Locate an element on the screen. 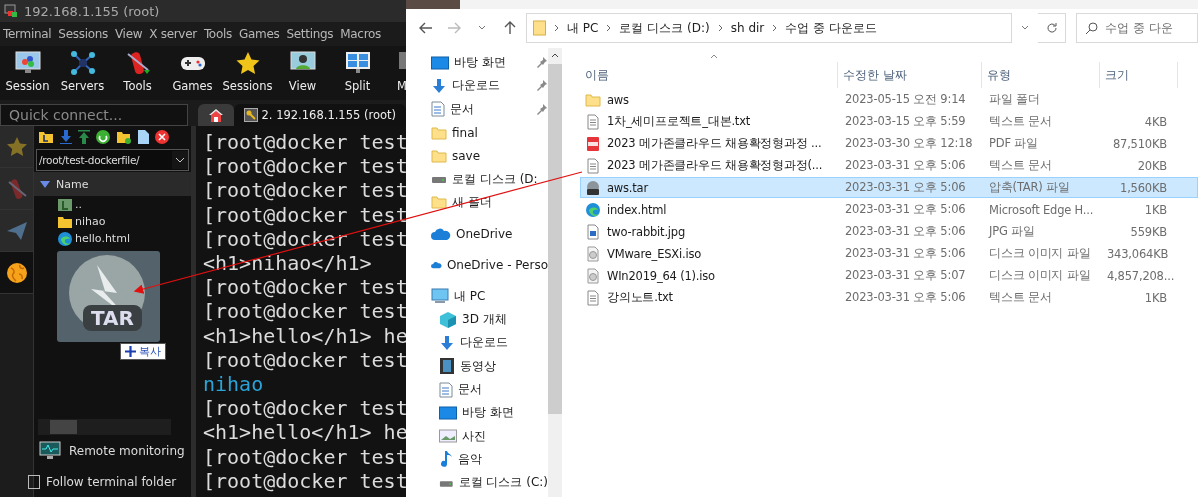 Image resolution: width=1198 pixels, height=497 pixels. dropdown-icon is located at coordinates (180, 160).